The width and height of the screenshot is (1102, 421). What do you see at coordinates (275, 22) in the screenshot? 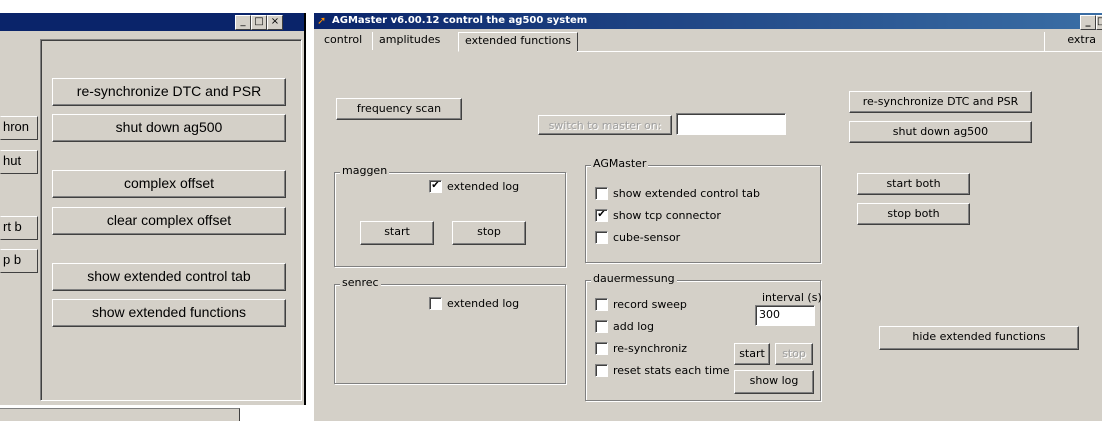
I see `close-icon: ×` at bounding box center [275, 22].